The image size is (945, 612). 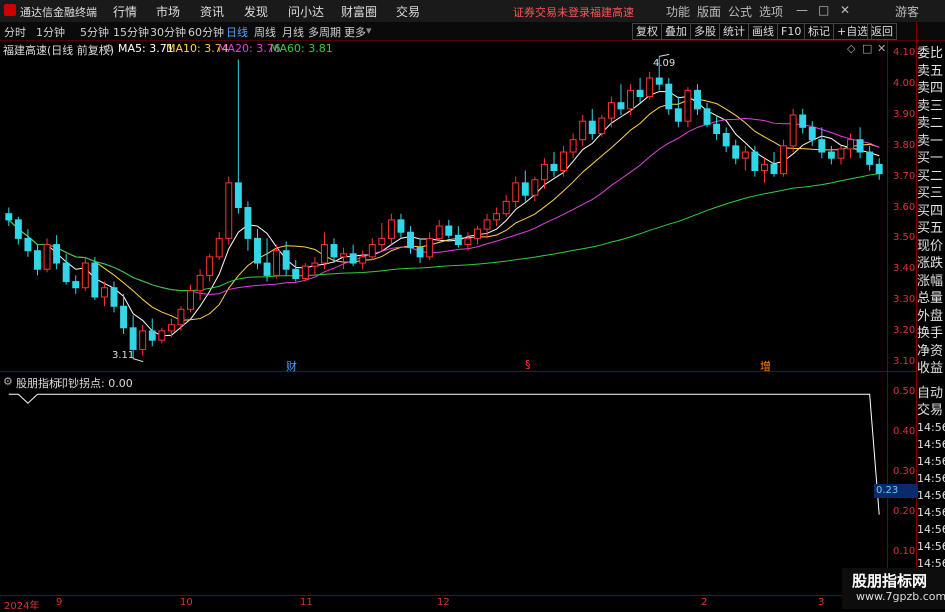 I want to click on stats-button: 统计, so click(x=734, y=31).